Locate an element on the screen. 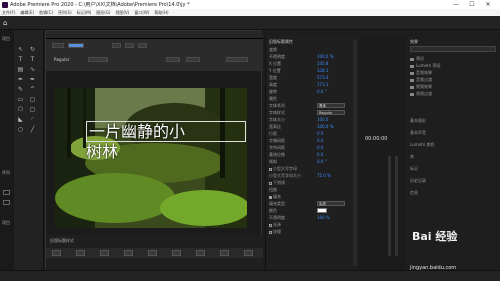 This screenshot has width=500, height=281. prop-row: 字偶间距 0.0 is located at coordinates (314, 141).